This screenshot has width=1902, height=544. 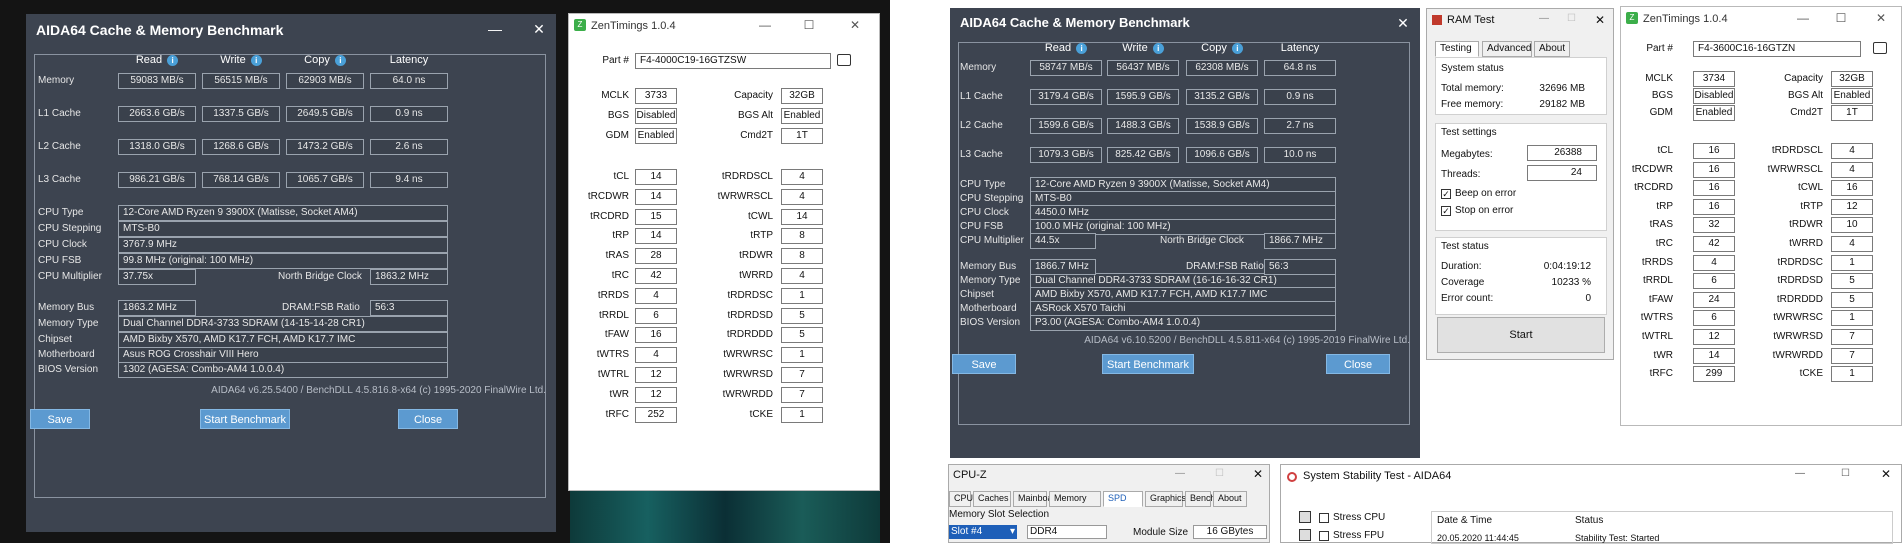 I want to click on timing-trdwr-label: tRDWR, so click(x=756, y=256).